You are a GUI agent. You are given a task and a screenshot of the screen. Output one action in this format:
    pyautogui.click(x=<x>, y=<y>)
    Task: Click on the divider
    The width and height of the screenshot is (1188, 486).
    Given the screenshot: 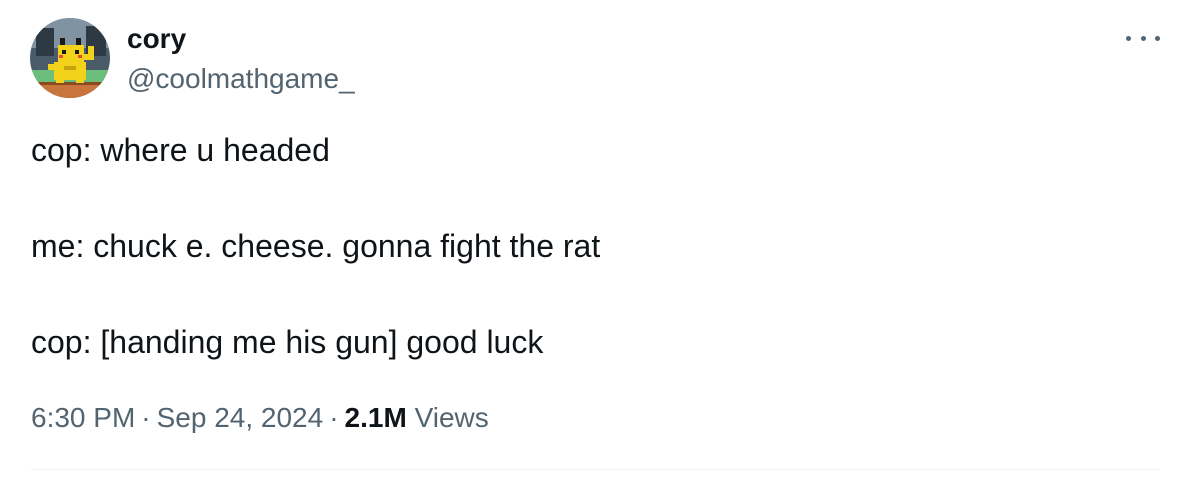 What is the action you would take?
    pyautogui.click(x=595, y=469)
    